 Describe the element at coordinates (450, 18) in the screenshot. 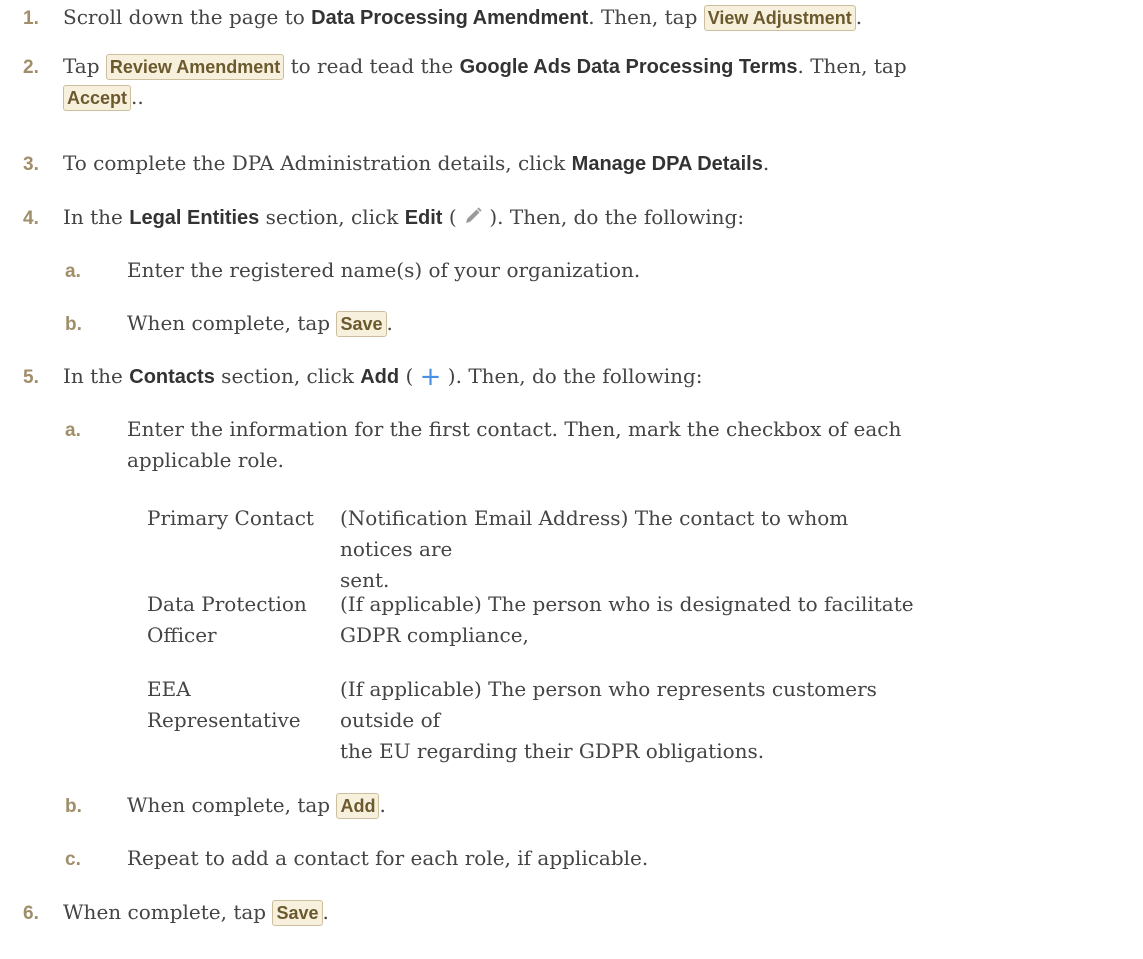

I see `section-name: Data Processing Amendment` at that location.